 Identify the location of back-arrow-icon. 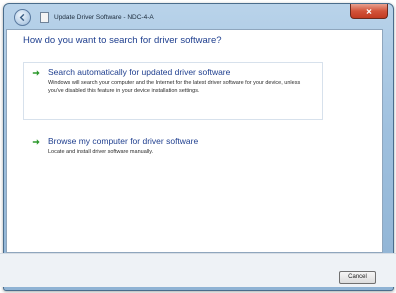
(22, 17).